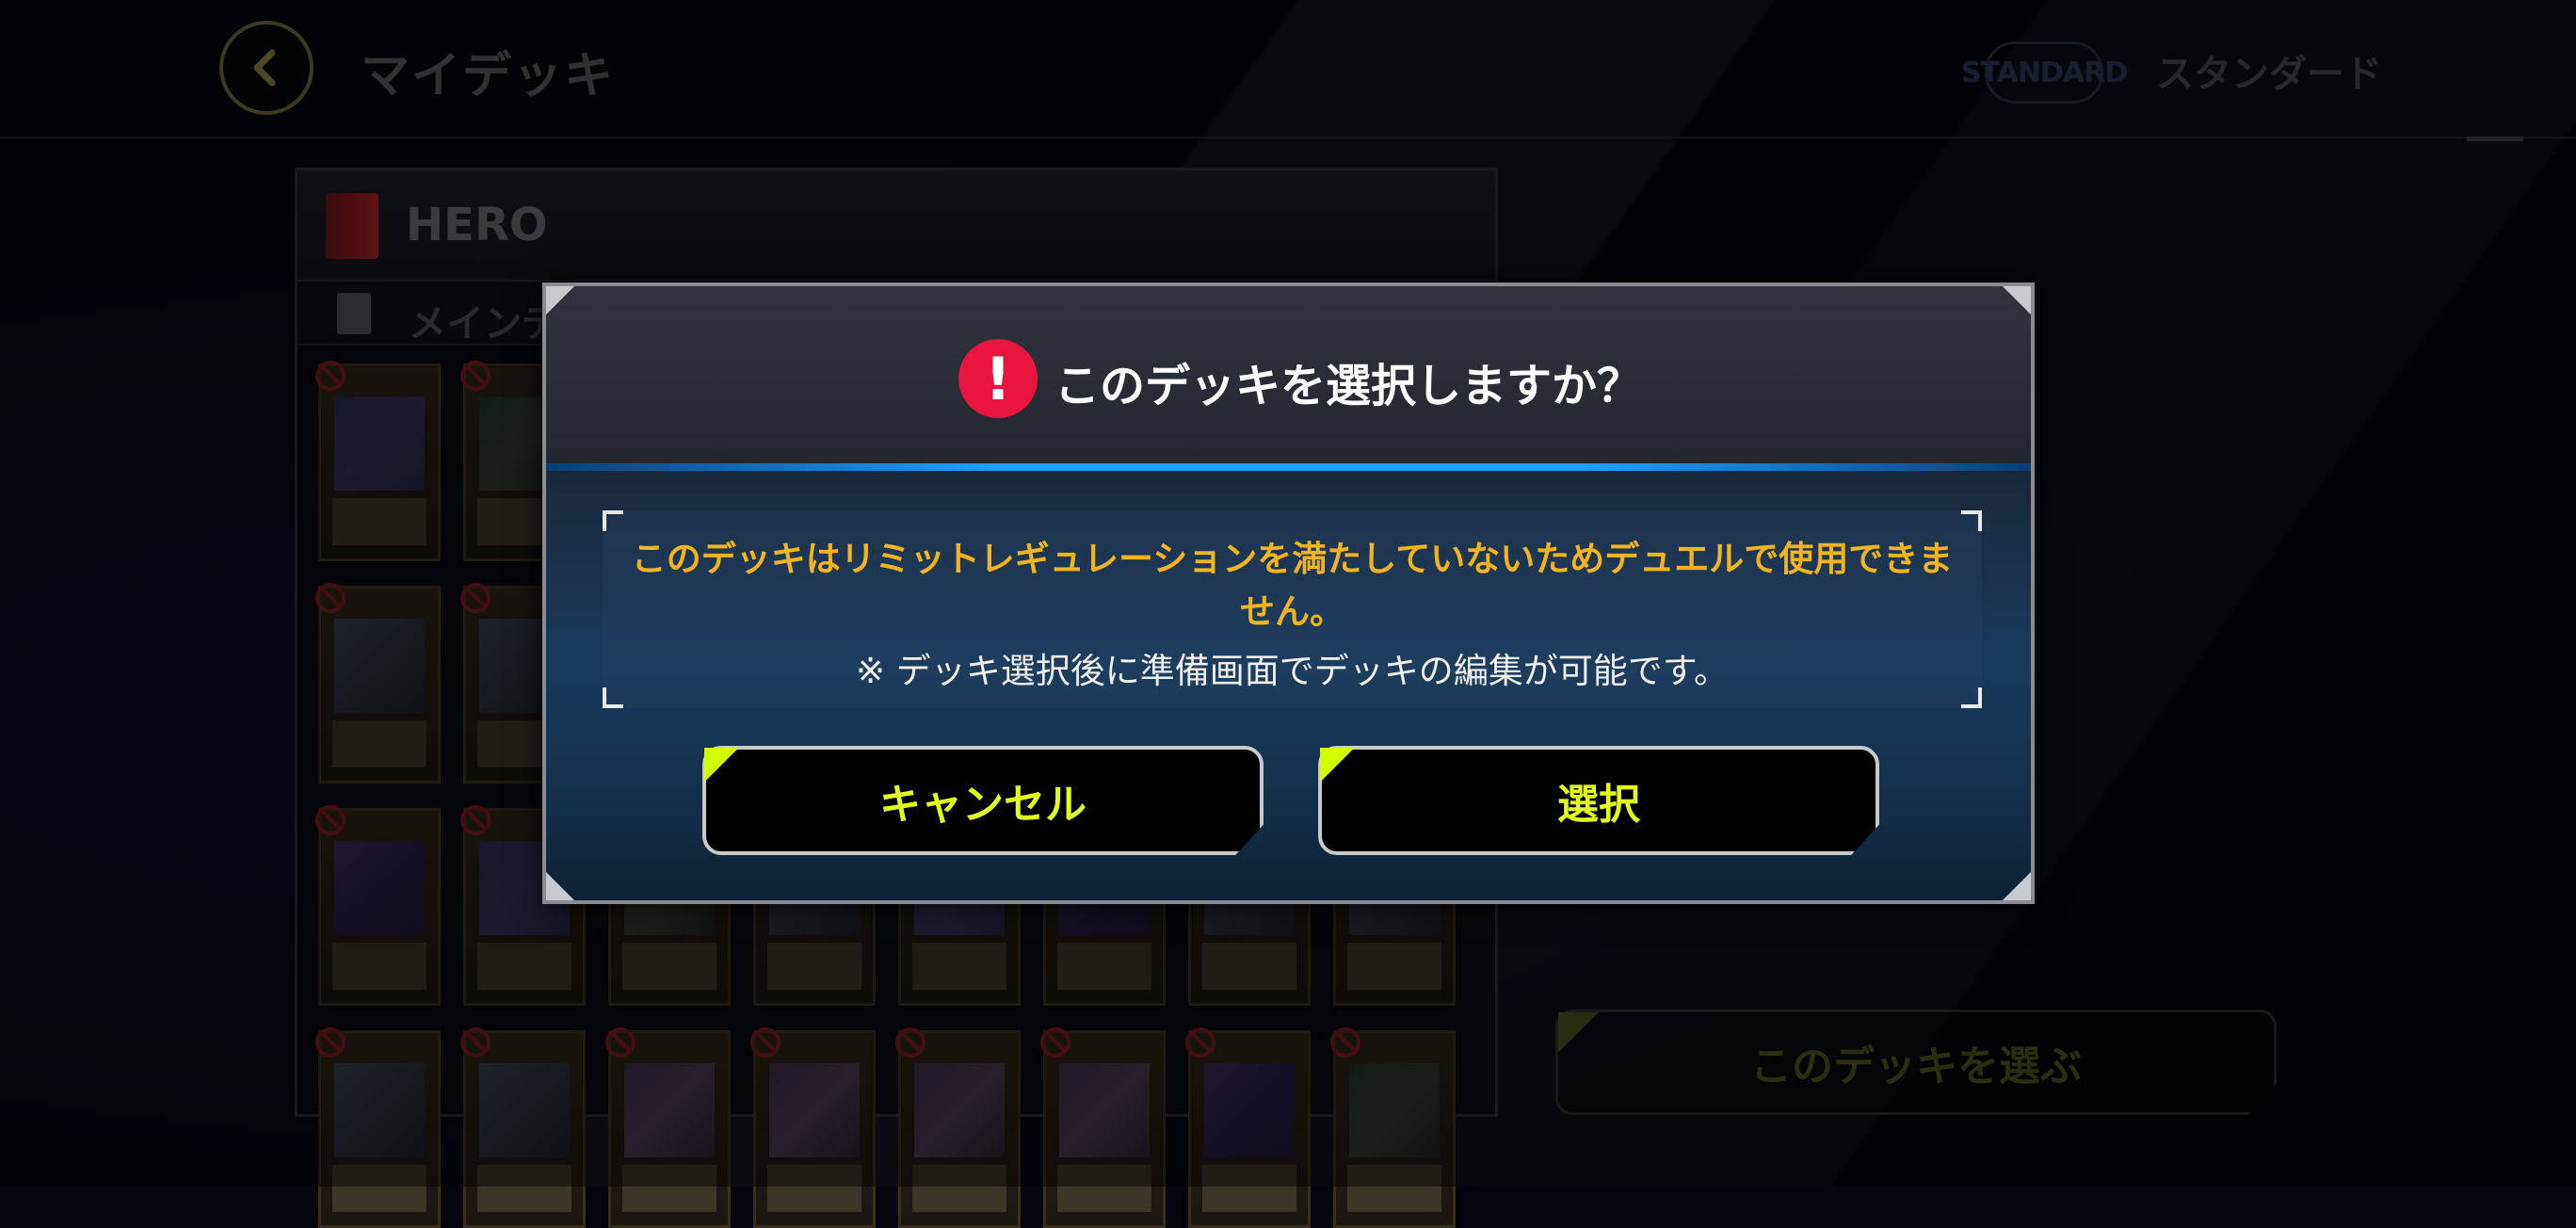  Describe the element at coordinates (1598, 805) in the screenshot. I see `select-label: 選択` at that location.